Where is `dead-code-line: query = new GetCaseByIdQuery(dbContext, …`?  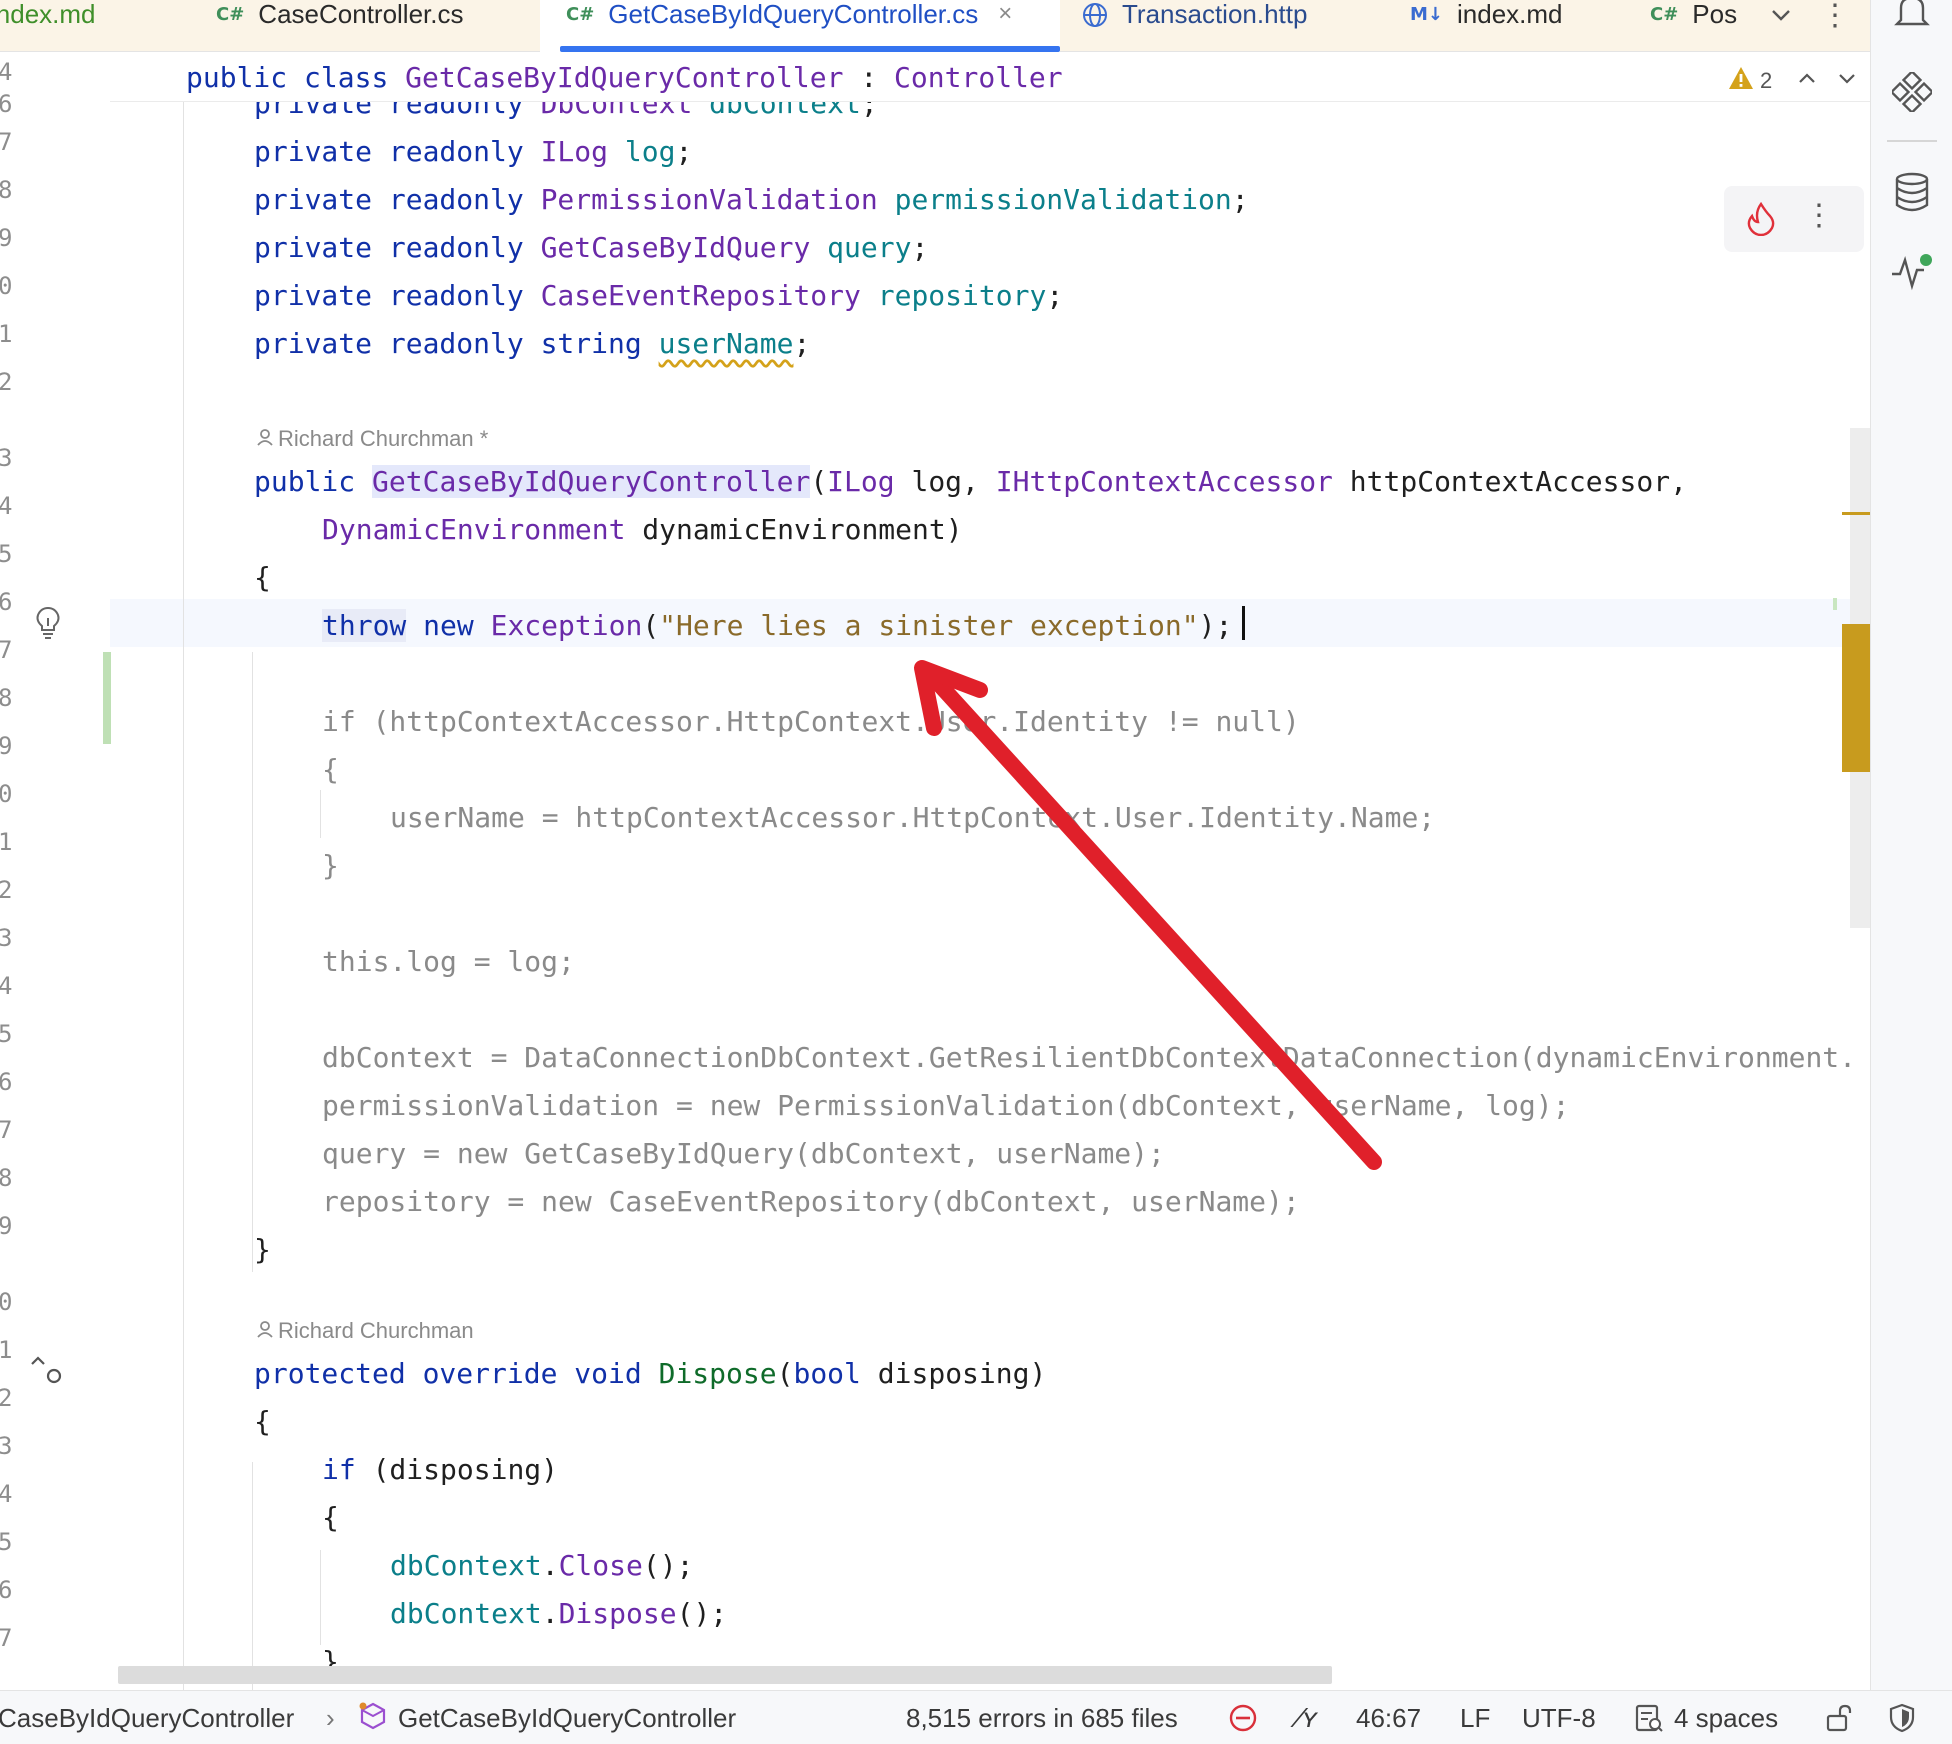 dead-code-line: query = new GetCaseByIdQuery(dbContext, … is located at coordinates (743, 1153).